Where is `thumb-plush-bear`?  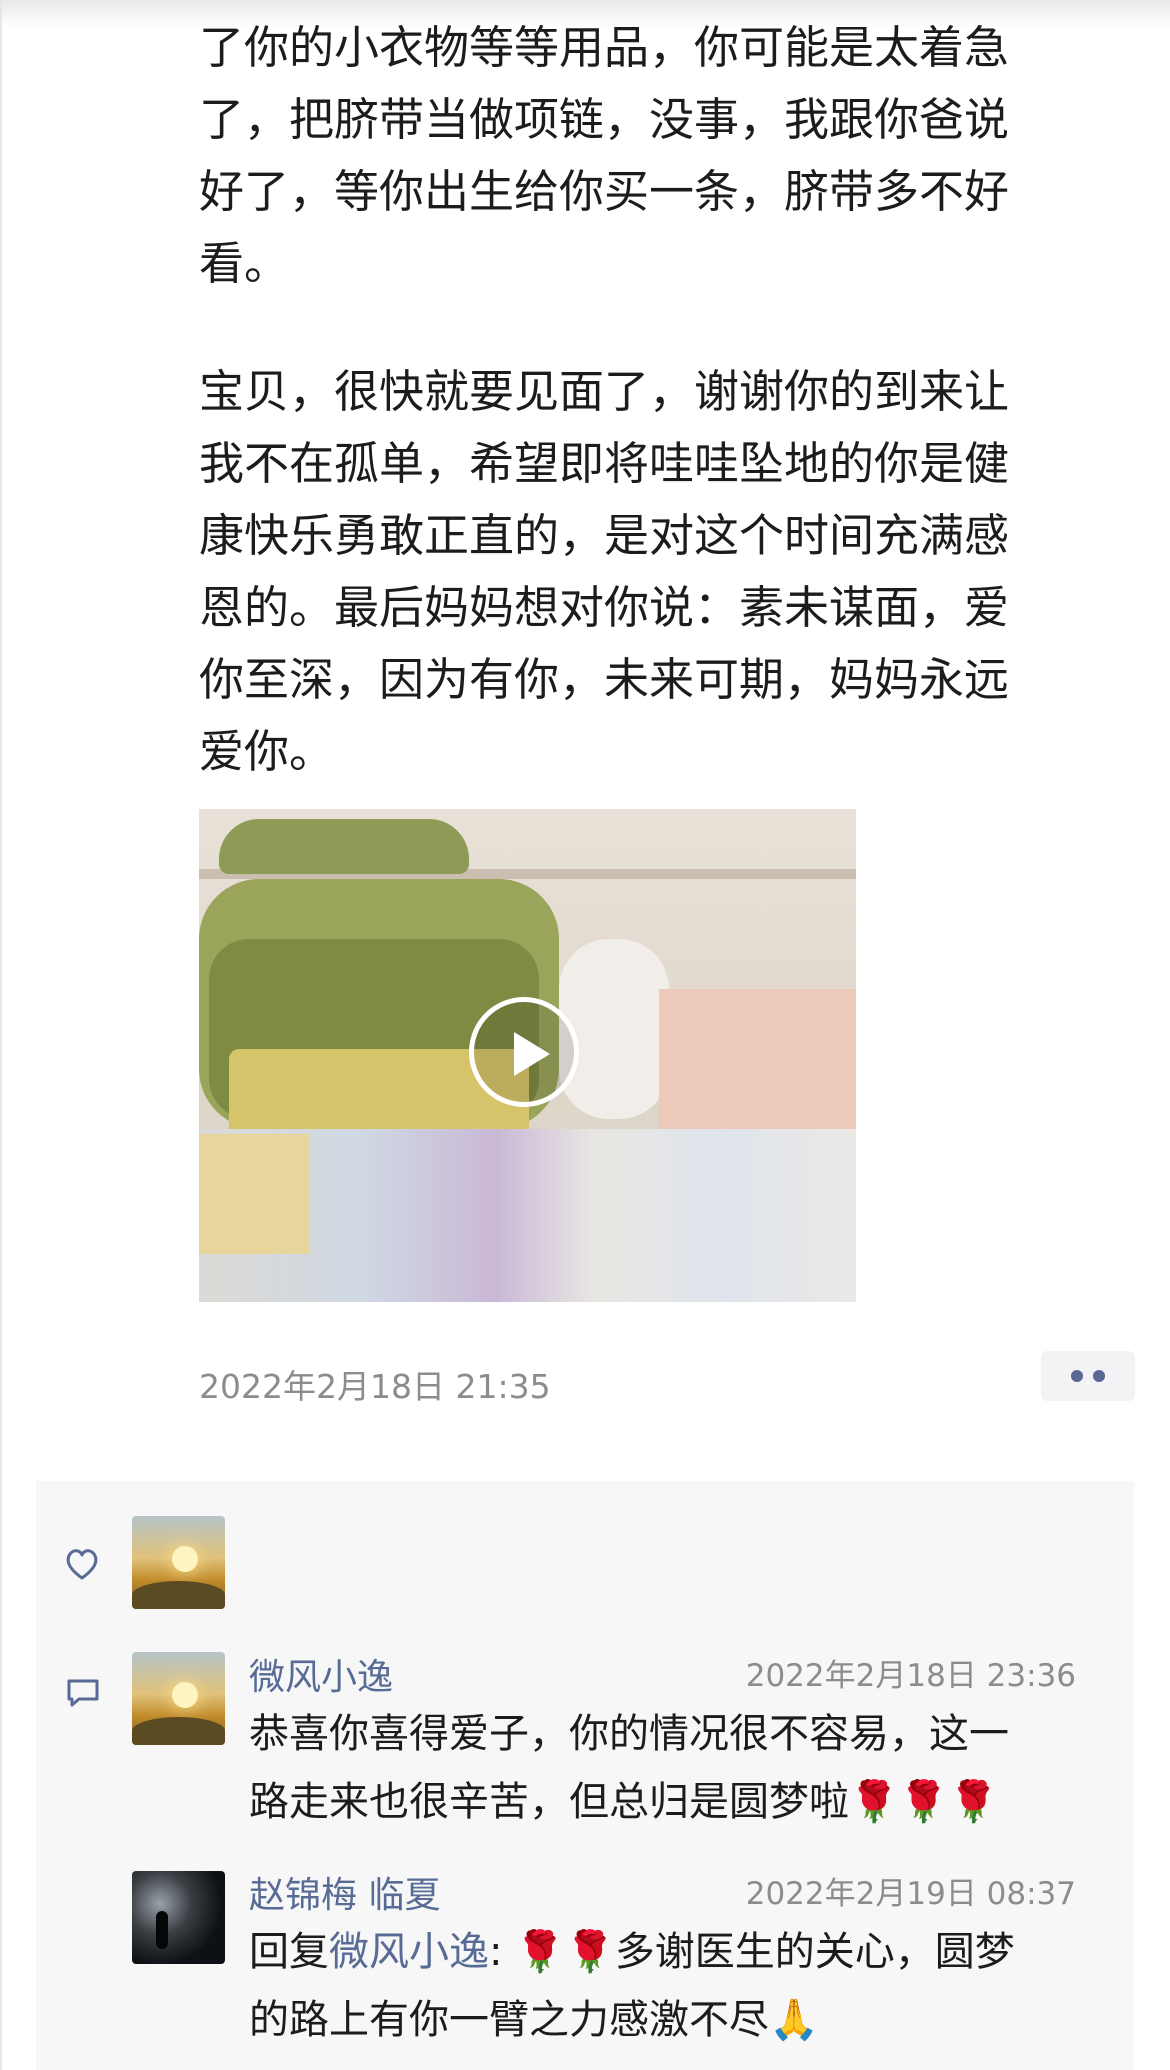 thumb-plush-bear is located at coordinates (614, 1029).